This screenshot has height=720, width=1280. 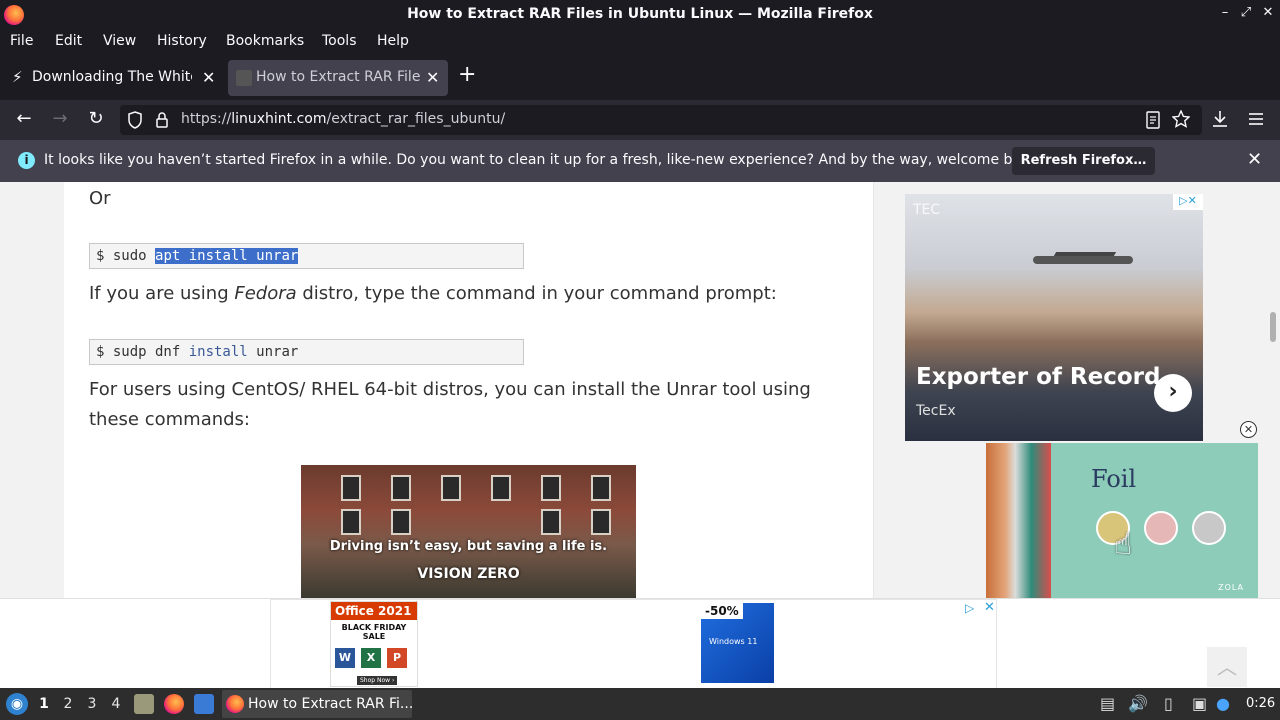 I want to click on display-icon: ▣, so click(x=1199, y=703).